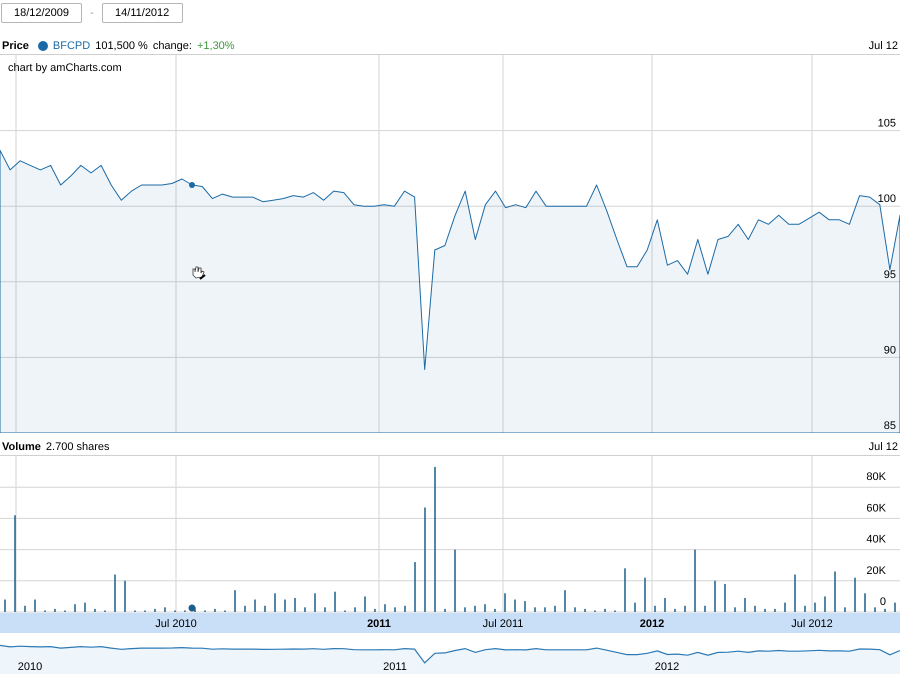 The height and width of the screenshot is (675, 900). What do you see at coordinates (887, 124) in the screenshot?
I see `axis-label: 105` at bounding box center [887, 124].